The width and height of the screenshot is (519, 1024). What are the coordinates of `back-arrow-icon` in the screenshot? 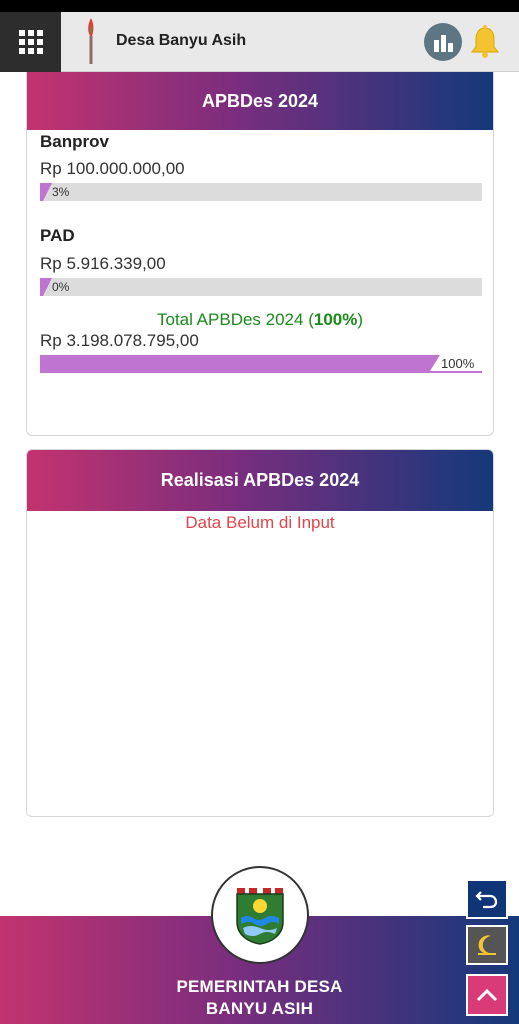 It's located at (486, 900).